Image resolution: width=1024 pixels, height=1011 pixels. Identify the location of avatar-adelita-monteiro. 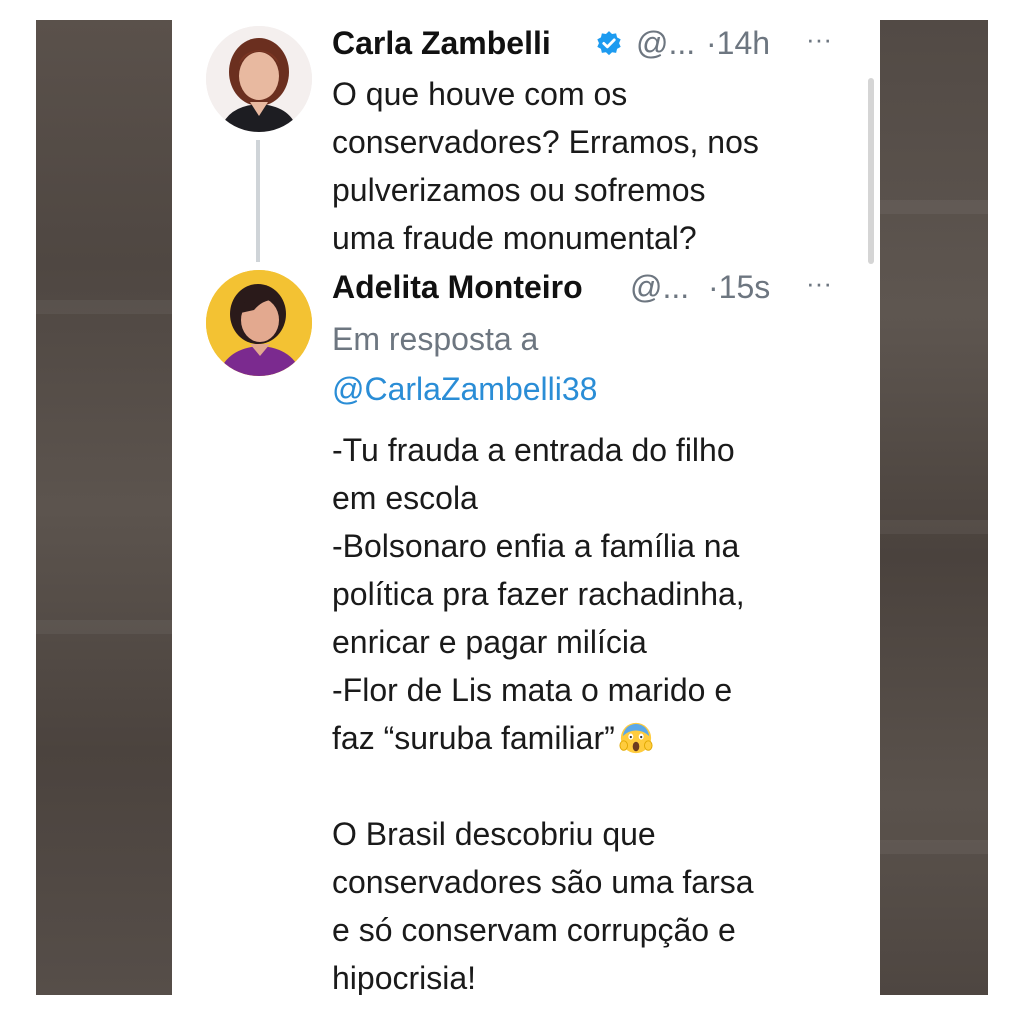
(259, 323).